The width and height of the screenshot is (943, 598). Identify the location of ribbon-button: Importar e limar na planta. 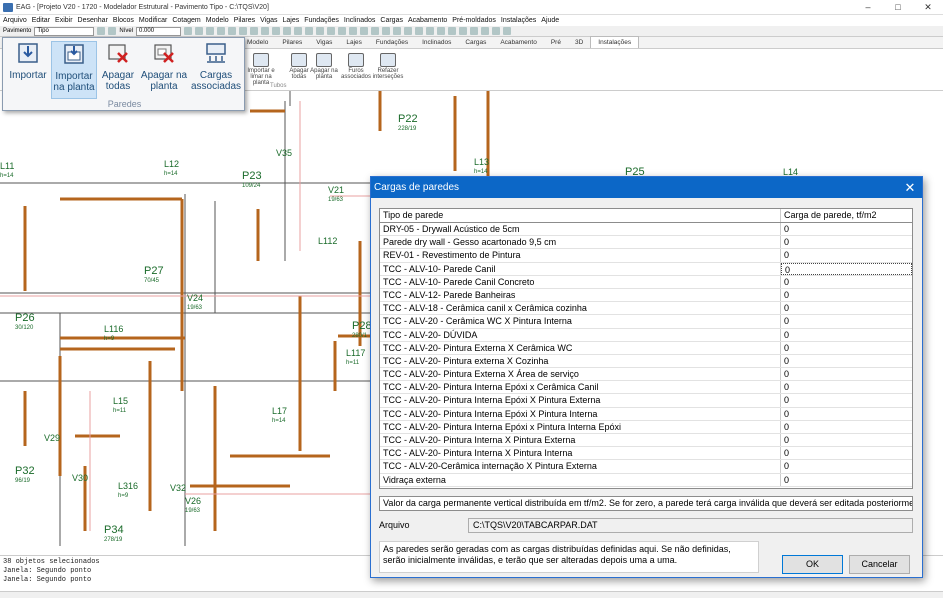
(261, 69).